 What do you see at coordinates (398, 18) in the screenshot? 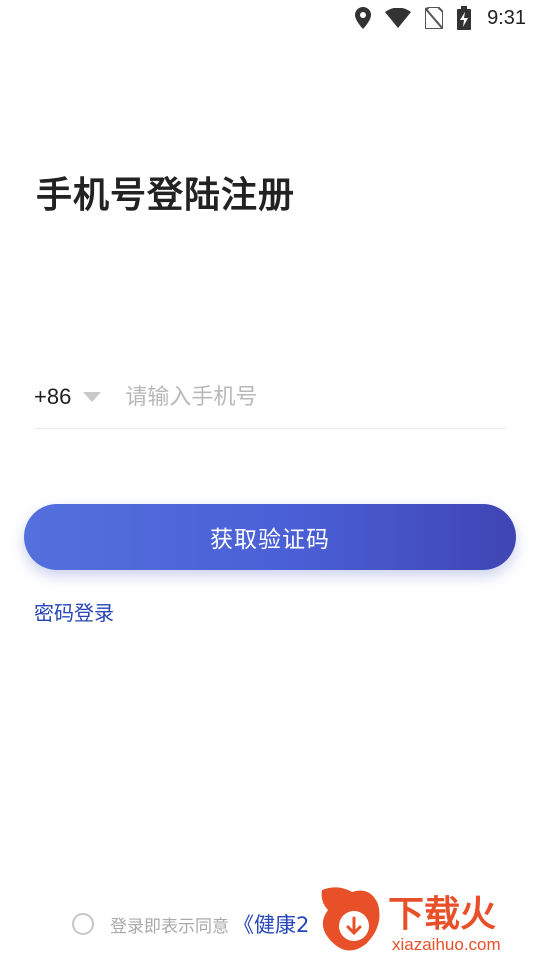
I see `wifi-icon` at bounding box center [398, 18].